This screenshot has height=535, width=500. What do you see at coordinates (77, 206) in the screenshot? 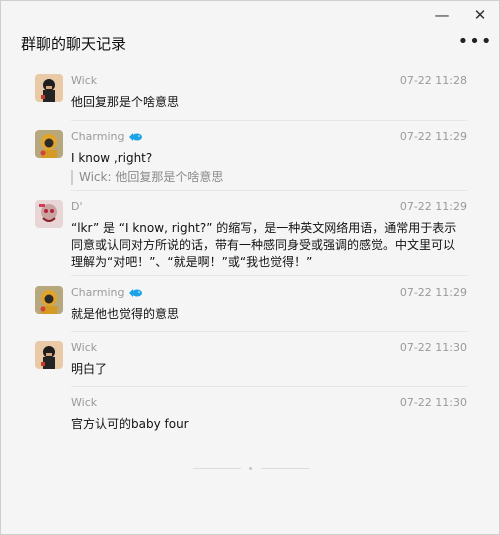
I see `sender-name: D'` at bounding box center [77, 206].